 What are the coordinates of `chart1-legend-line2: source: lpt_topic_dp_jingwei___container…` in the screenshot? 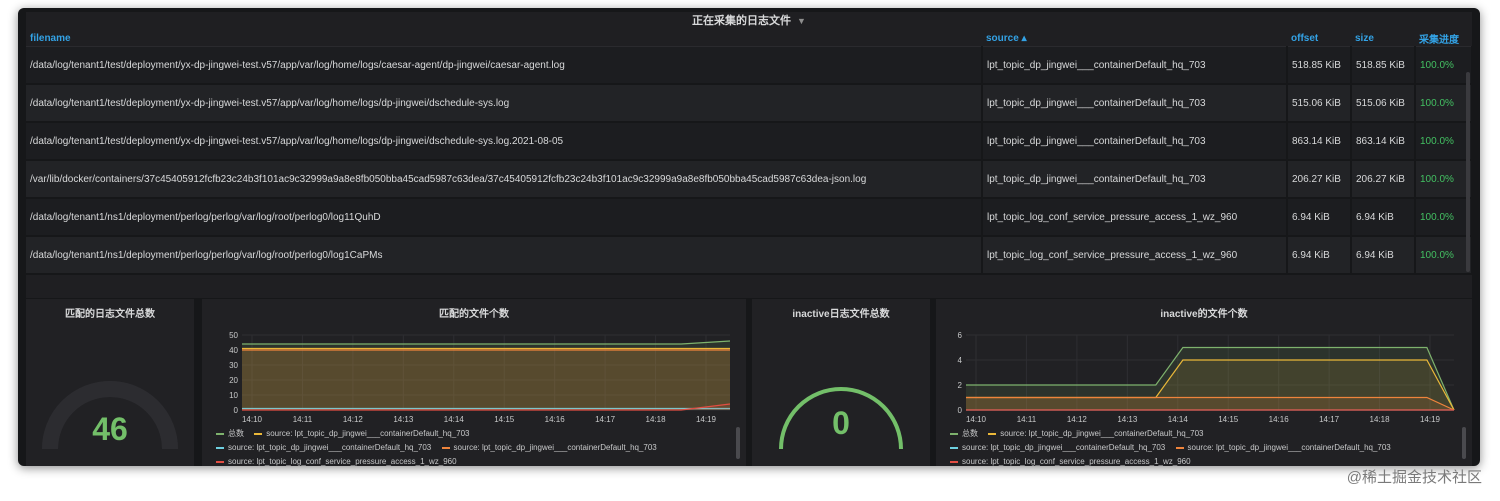 It's located at (471, 448).